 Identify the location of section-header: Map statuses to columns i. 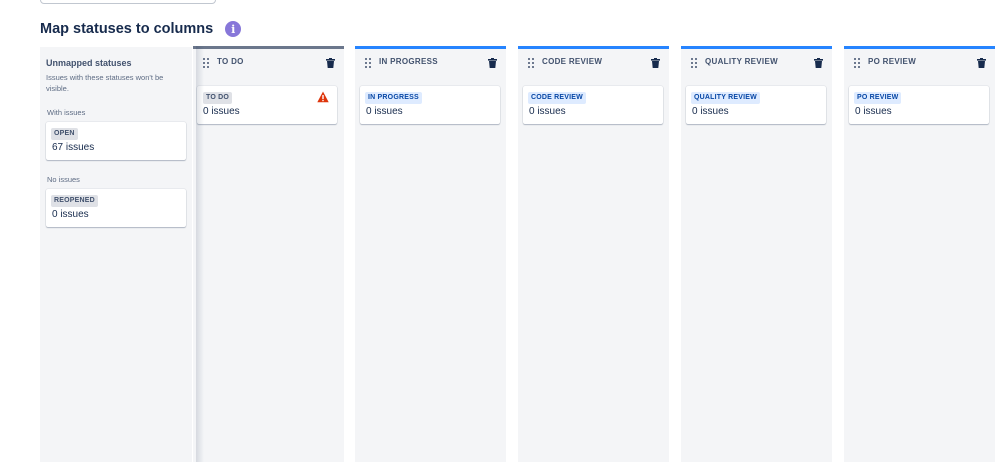
(141, 29).